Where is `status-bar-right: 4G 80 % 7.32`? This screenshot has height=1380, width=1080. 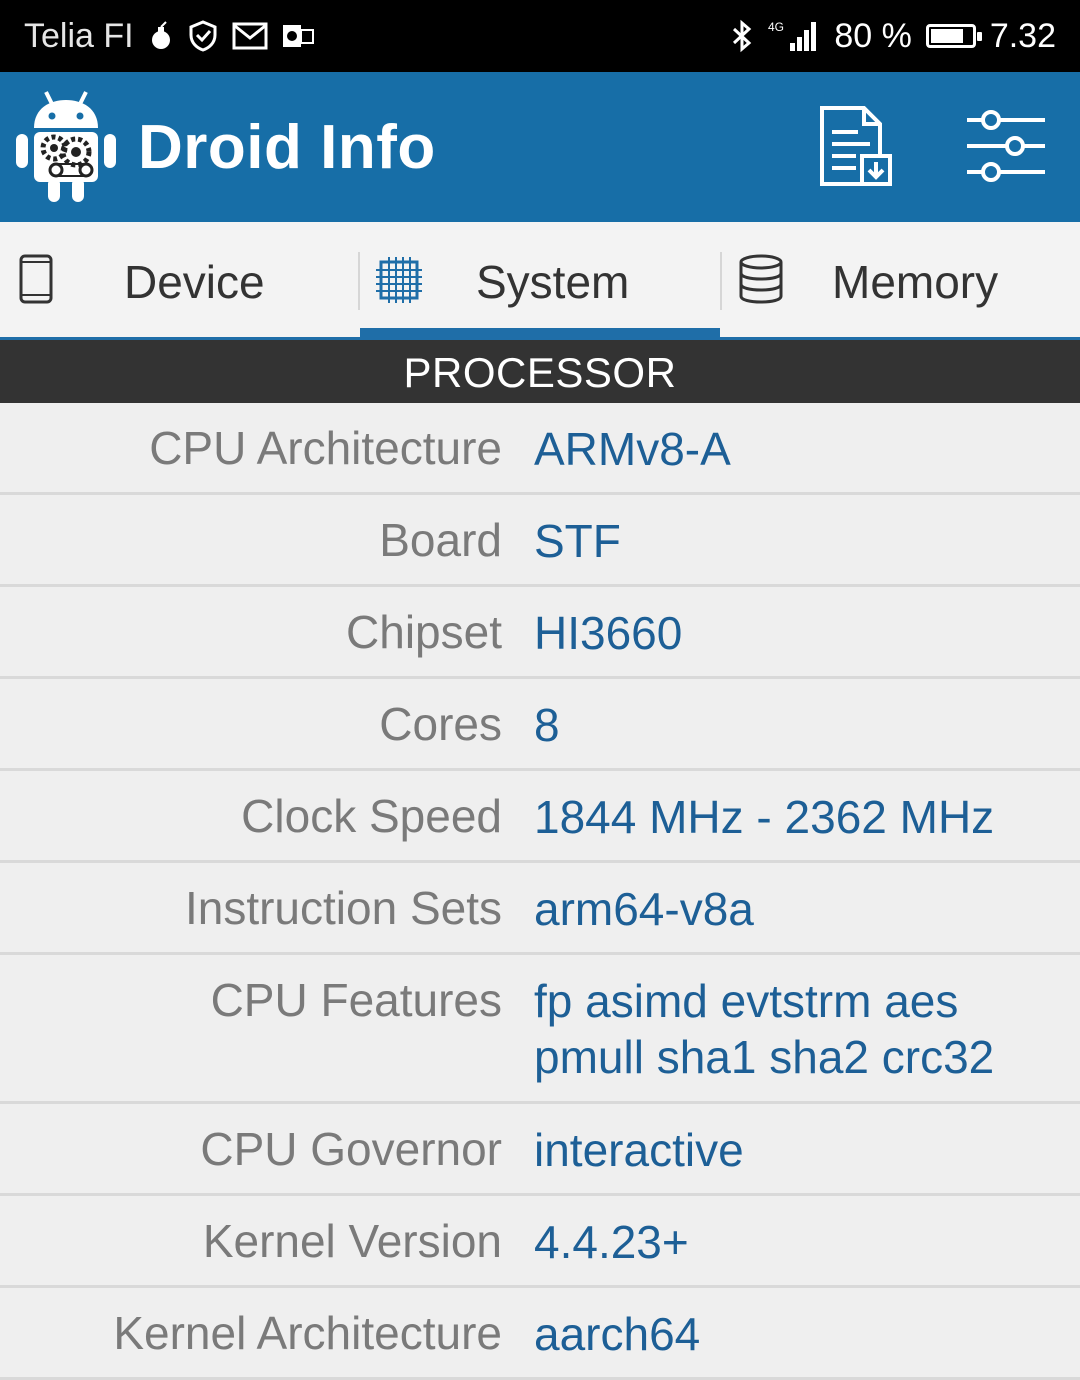 status-bar-right: 4G 80 % 7.32 is located at coordinates (893, 36).